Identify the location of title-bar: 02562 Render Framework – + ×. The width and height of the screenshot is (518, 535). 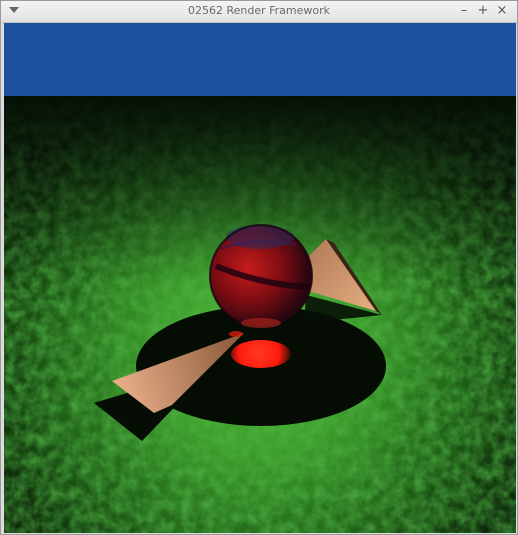
(259, 12).